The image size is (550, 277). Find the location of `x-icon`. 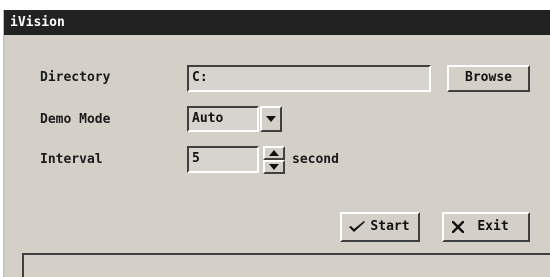

x-icon is located at coordinates (458, 227).